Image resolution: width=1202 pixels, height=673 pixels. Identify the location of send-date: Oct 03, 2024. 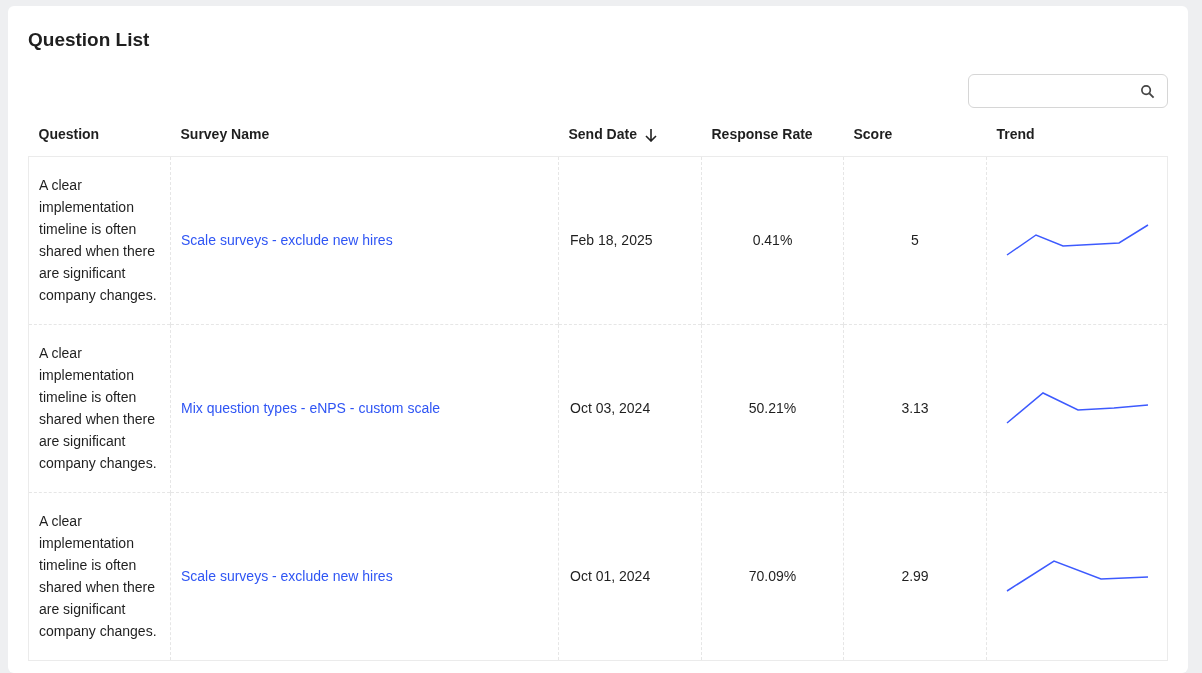
(610, 407).